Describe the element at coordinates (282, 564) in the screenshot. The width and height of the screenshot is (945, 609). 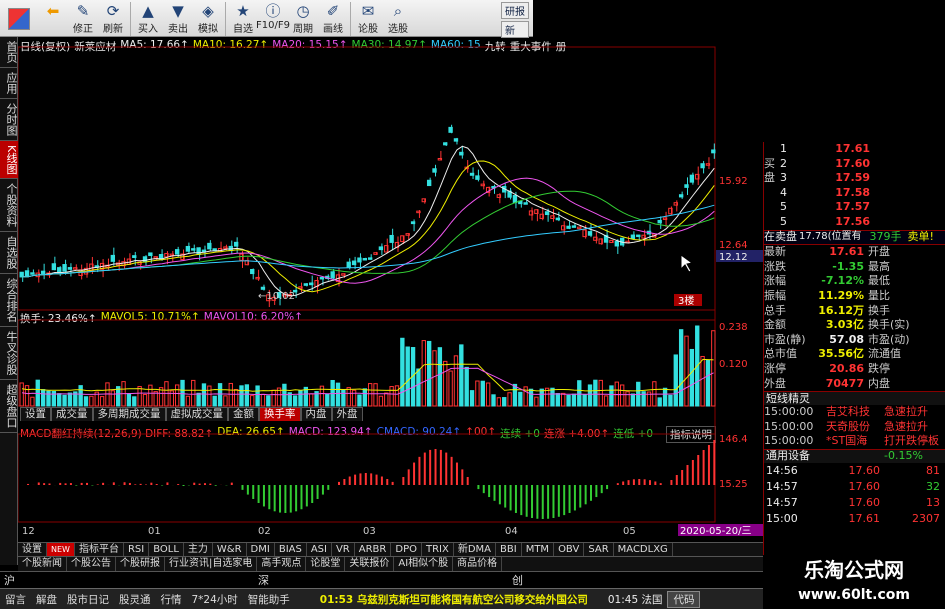
I see `news-tab: 高手观点` at that location.